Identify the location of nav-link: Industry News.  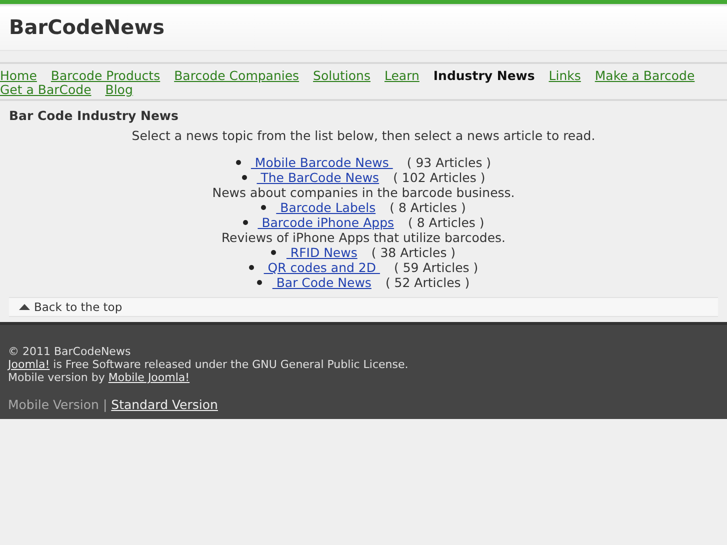
(484, 75).